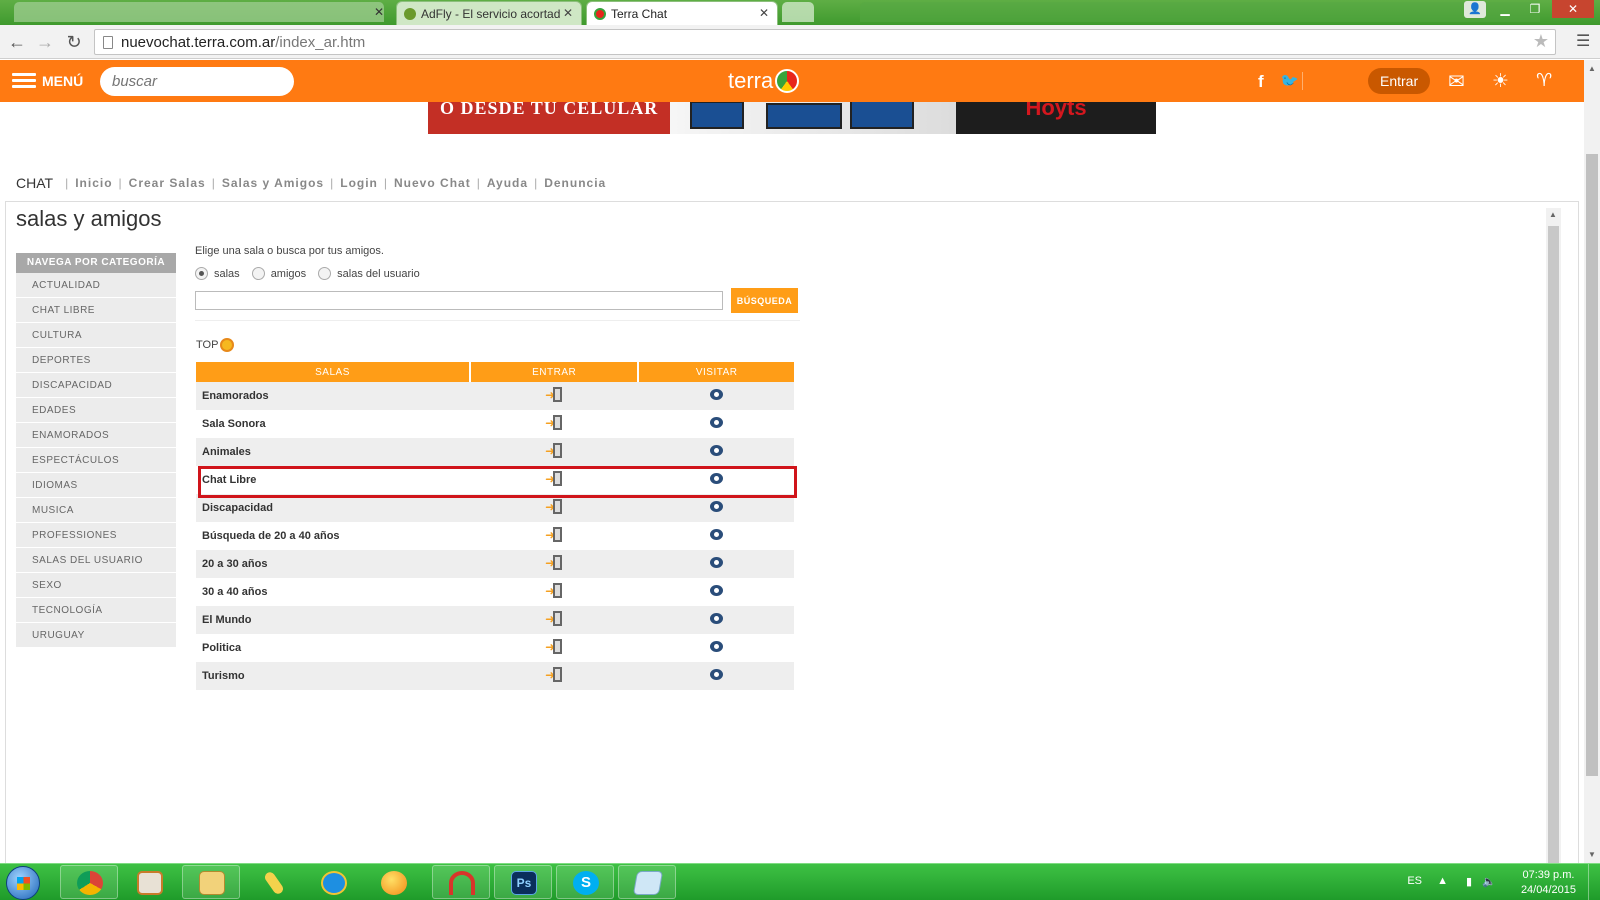 The width and height of the screenshot is (1600, 900). What do you see at coordinates (495, 648) in the screenshot?
I see `table-row: Politica ➜` at bounding box center [495, 648].